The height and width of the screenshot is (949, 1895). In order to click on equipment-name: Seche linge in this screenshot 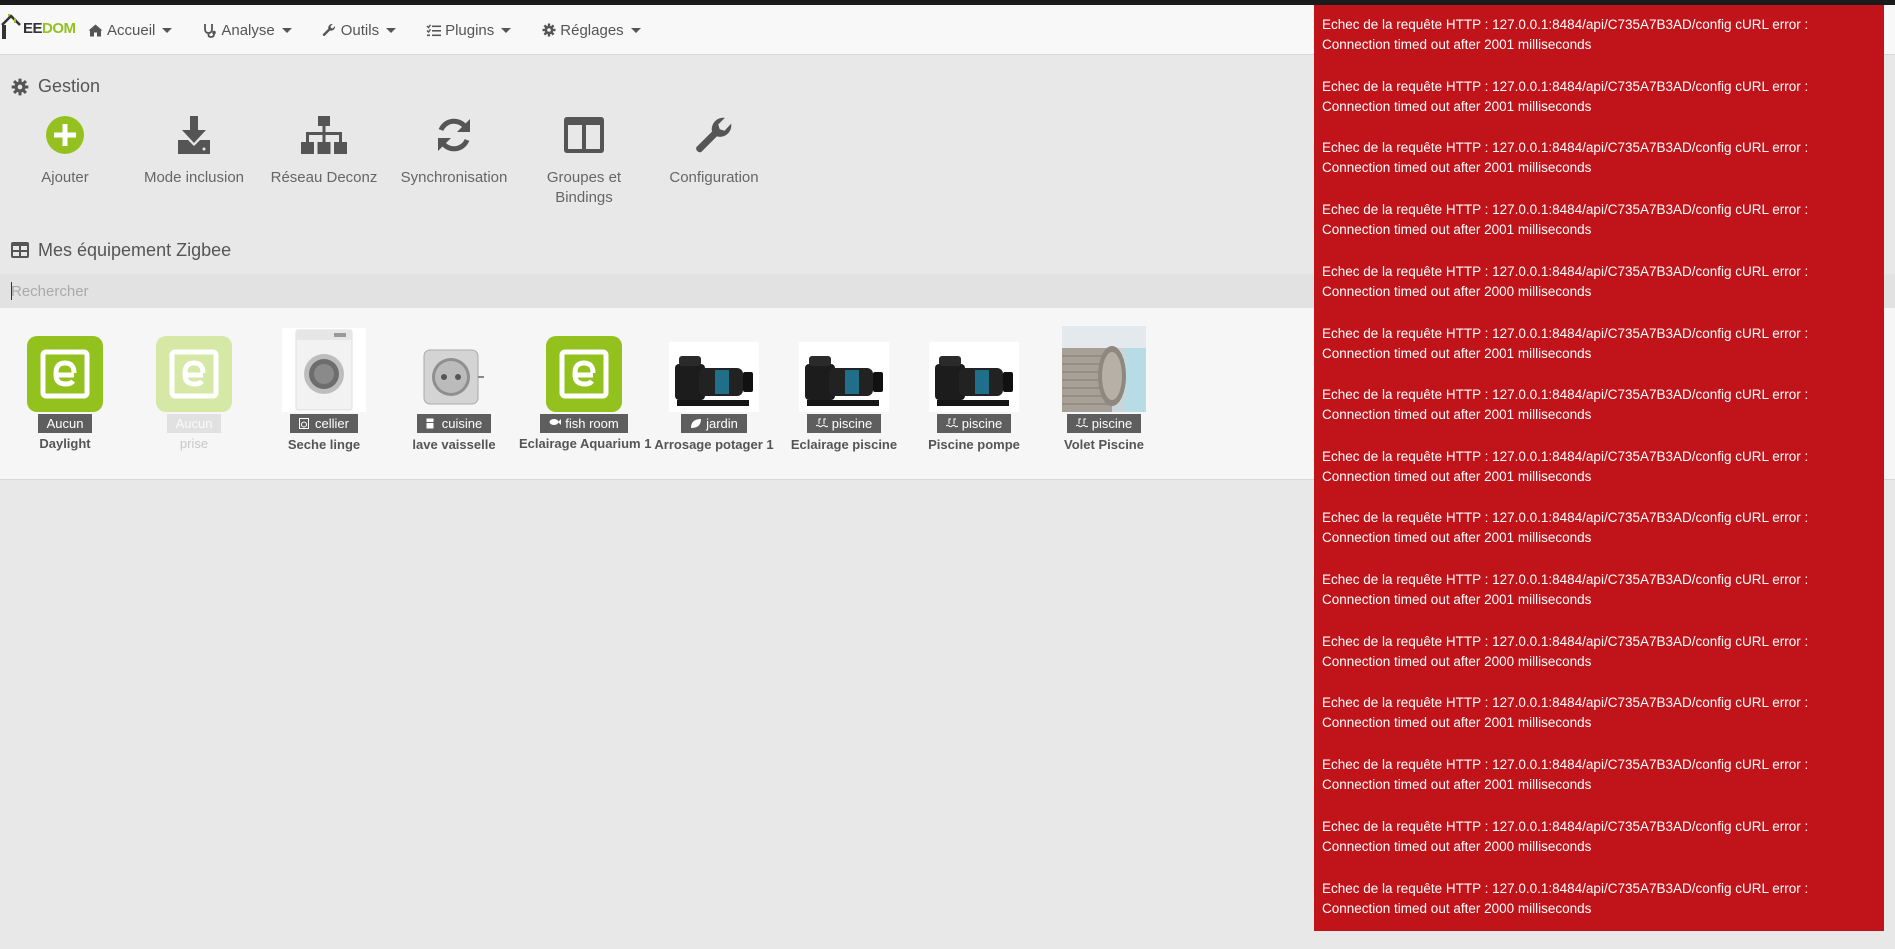, I will do `click(324, 444)`.